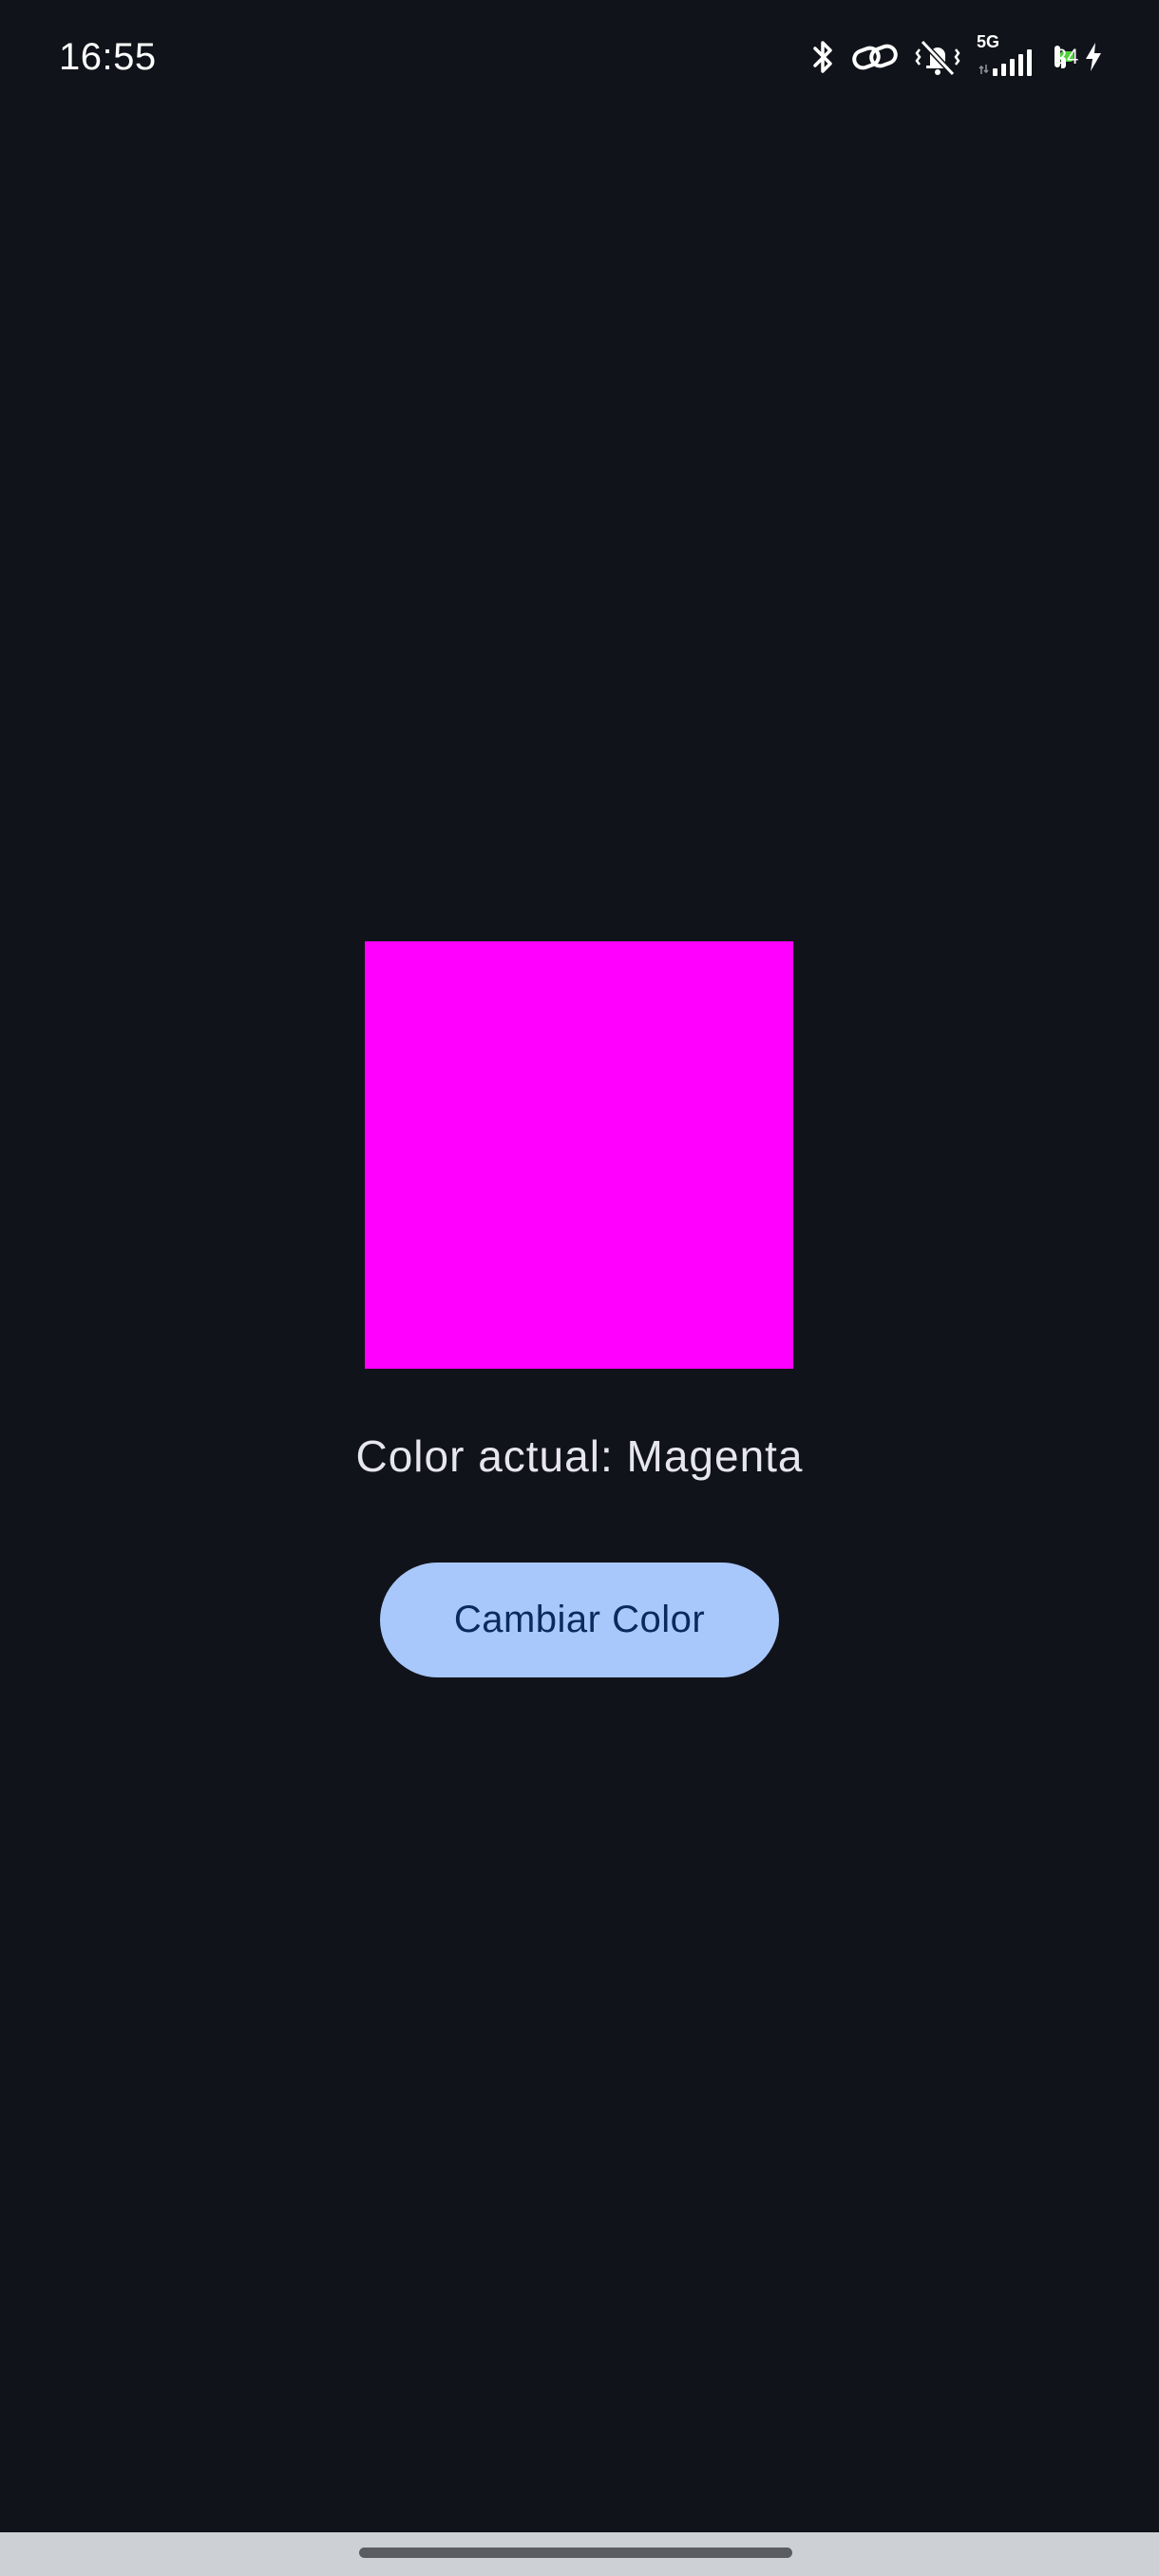  I want to click on status-icons: 5G 24, so click(957, 56).